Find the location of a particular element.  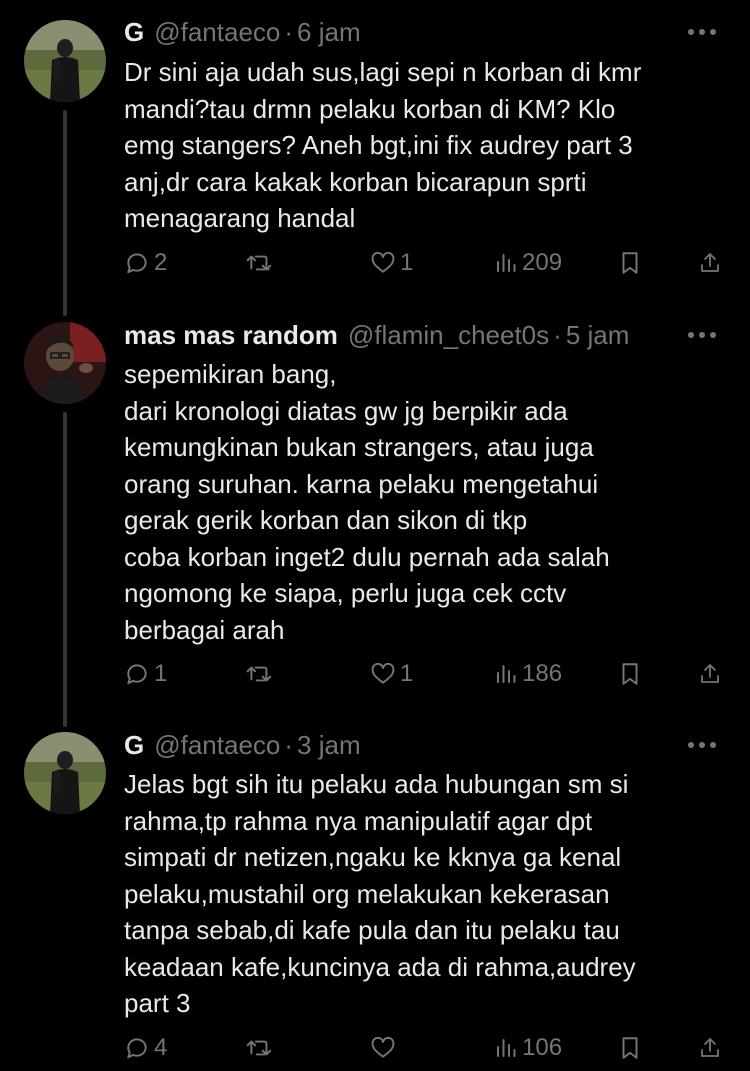

tweet-text-line: part 3 is located at coordinates (157, 1003).